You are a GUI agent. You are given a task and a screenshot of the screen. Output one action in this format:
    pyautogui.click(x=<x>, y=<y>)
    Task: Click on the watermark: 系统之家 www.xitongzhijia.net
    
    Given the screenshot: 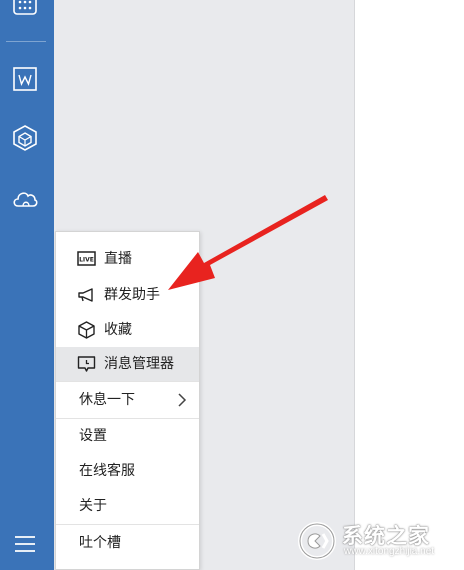 What is the action you would take?
    pyautogui.click(x=378, y=539)
    